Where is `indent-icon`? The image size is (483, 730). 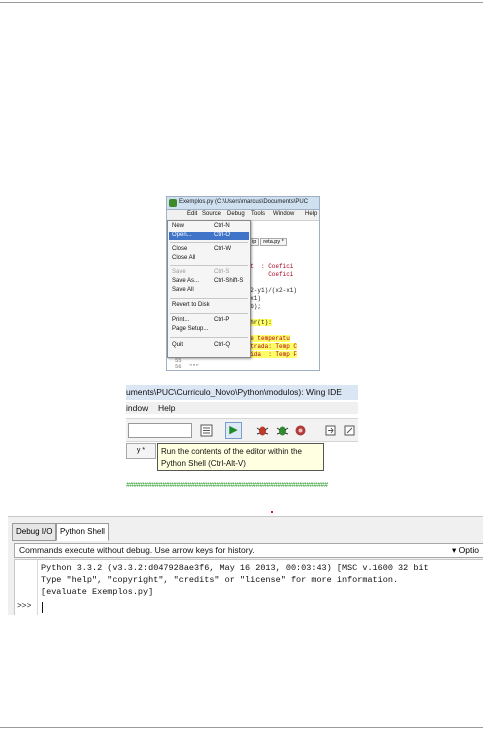
indent-icon is located at coordinates (206, 430).